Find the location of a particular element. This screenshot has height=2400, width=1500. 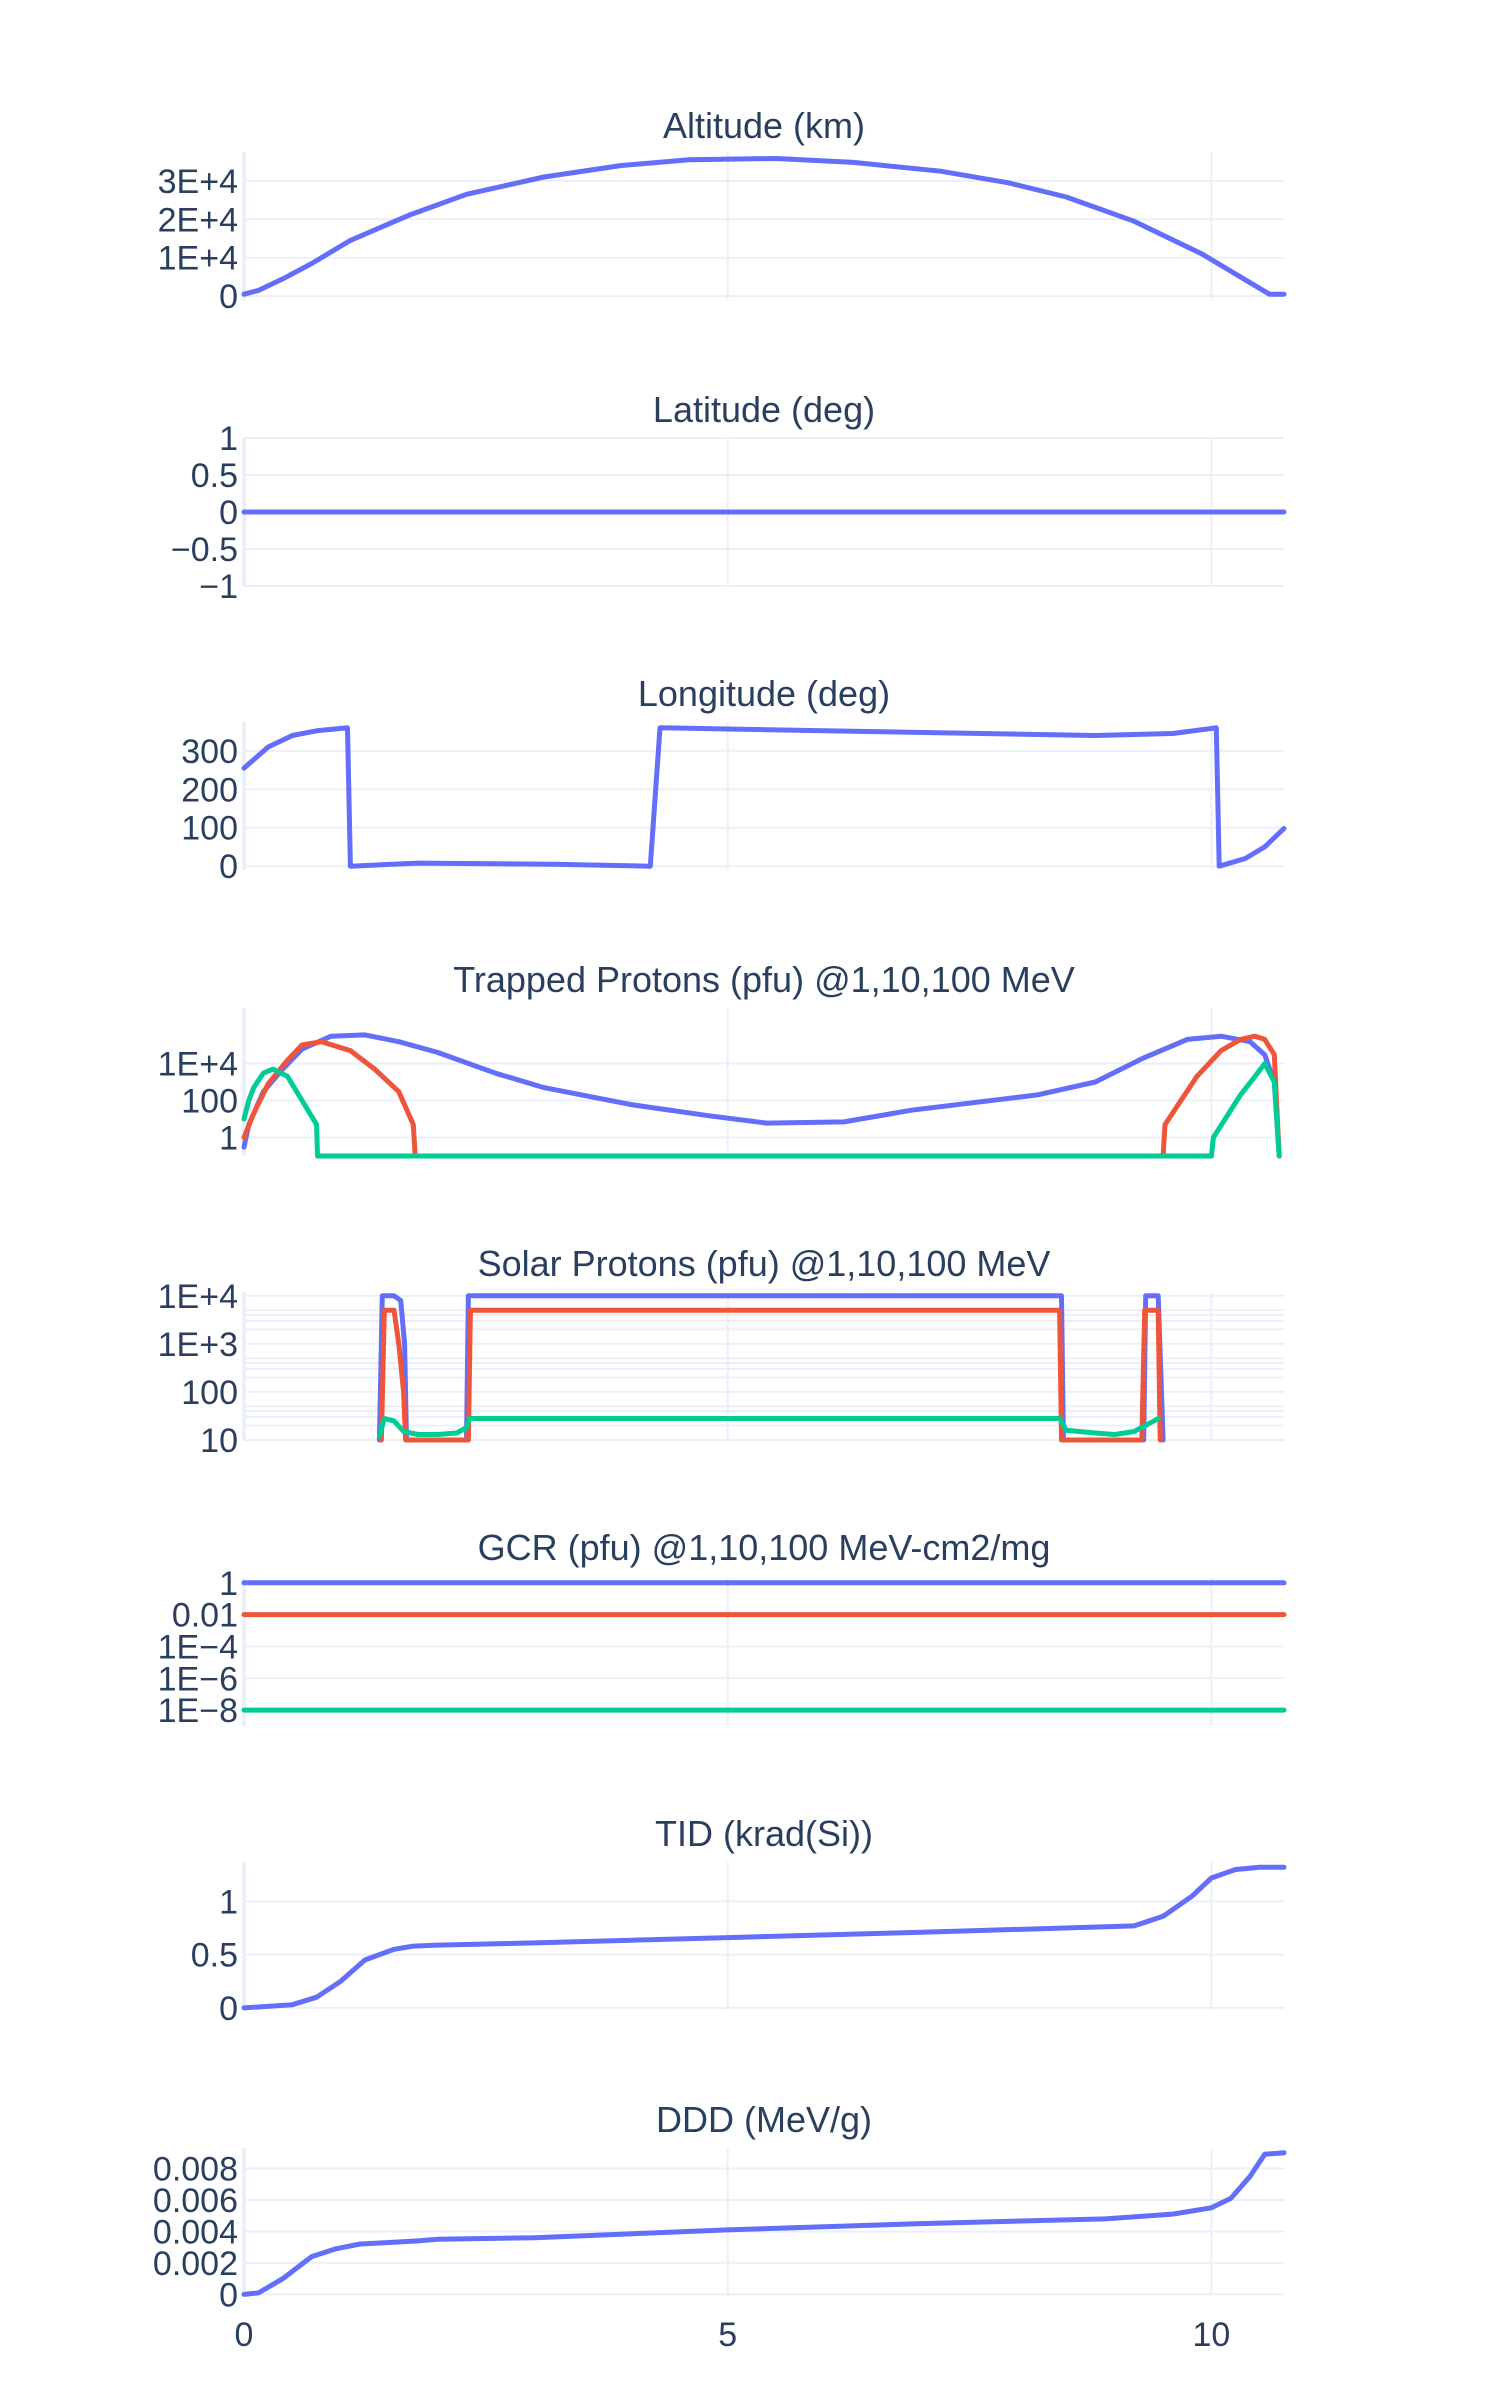

y-tick-label: 300 is located at coordinates (209, 752).